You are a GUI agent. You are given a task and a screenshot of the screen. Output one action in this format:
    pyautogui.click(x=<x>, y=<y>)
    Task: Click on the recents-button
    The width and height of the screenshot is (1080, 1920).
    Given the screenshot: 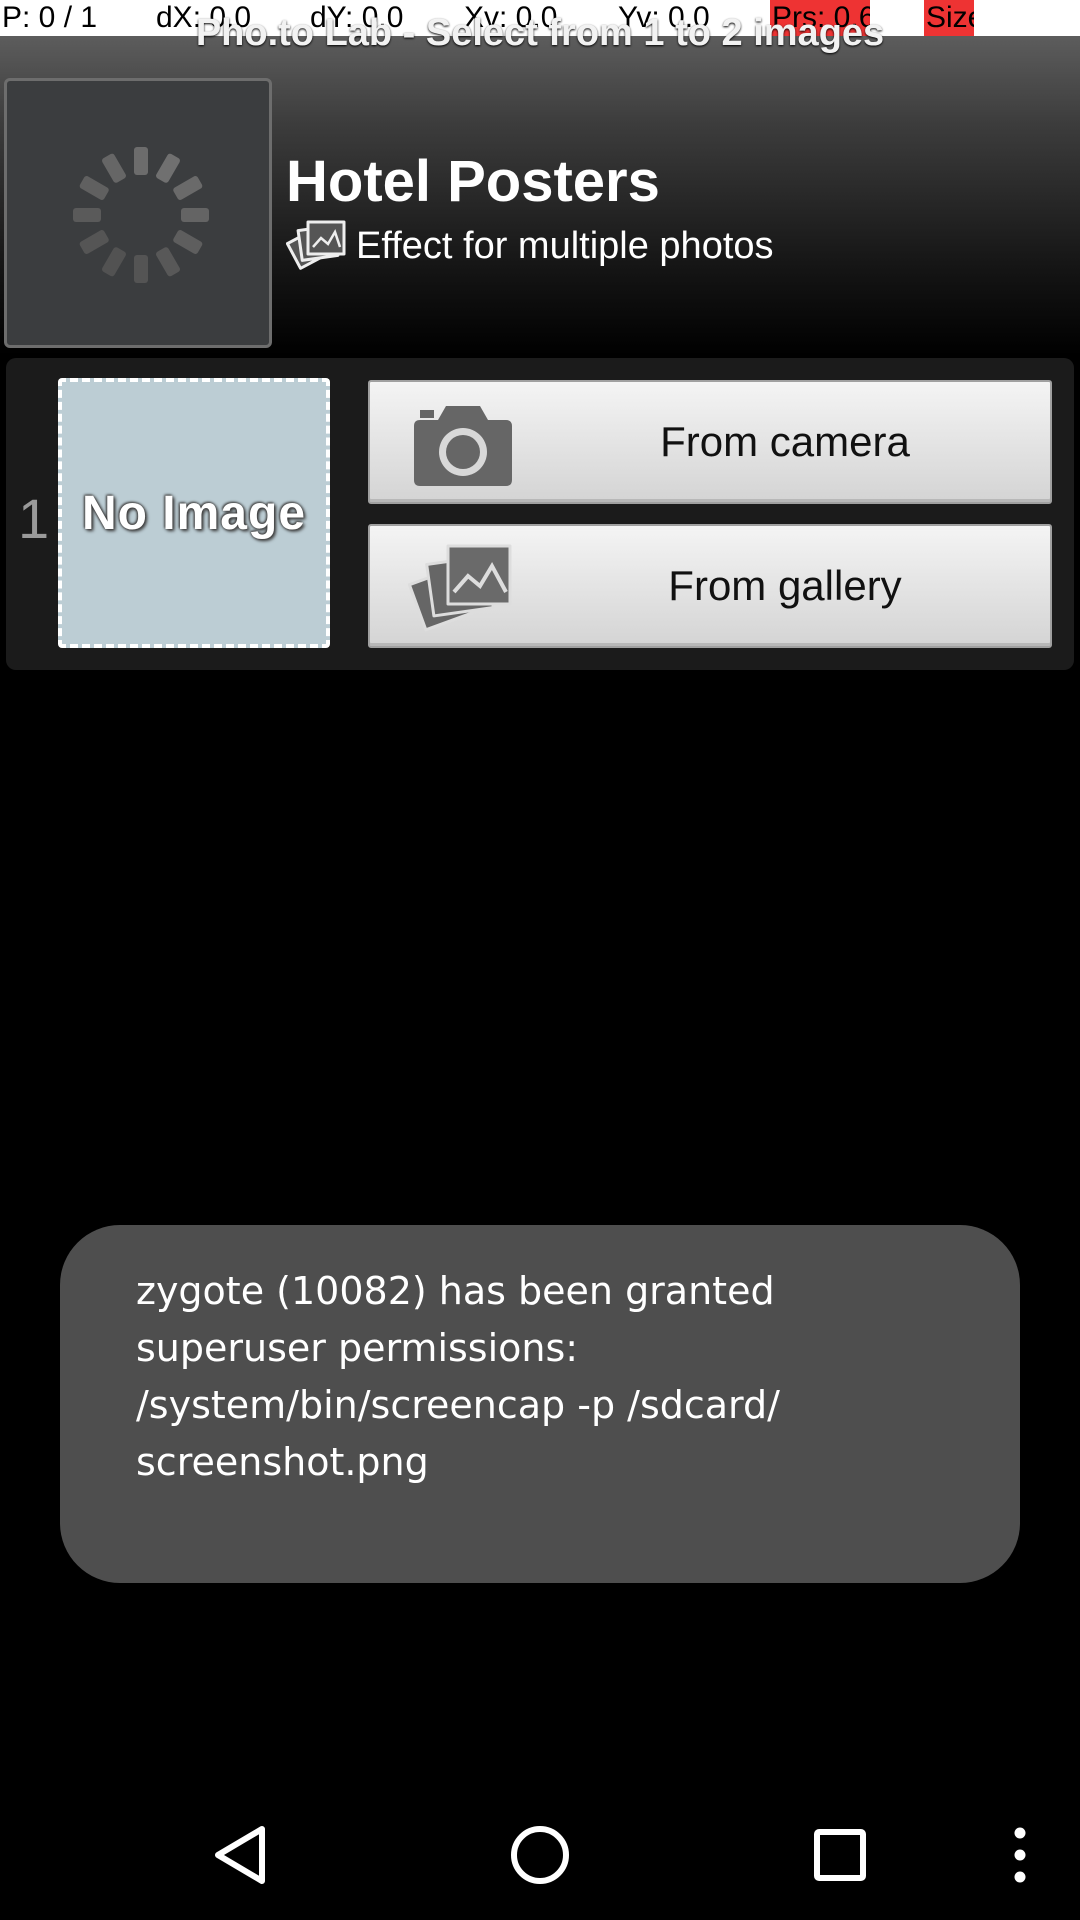 What is the action you would take?
    pyautogui.click(x=840, y=1855)
    